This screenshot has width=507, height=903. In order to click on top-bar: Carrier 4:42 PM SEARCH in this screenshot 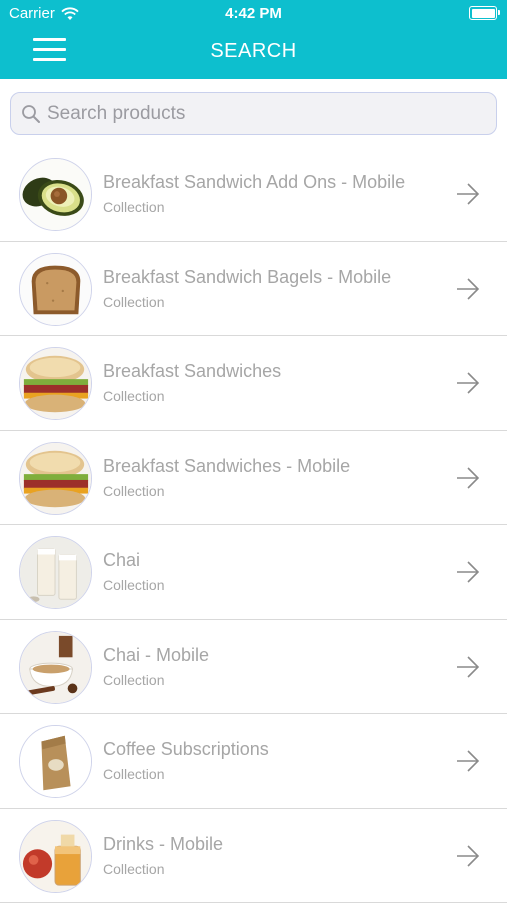, I will do `click(253, 39)`.